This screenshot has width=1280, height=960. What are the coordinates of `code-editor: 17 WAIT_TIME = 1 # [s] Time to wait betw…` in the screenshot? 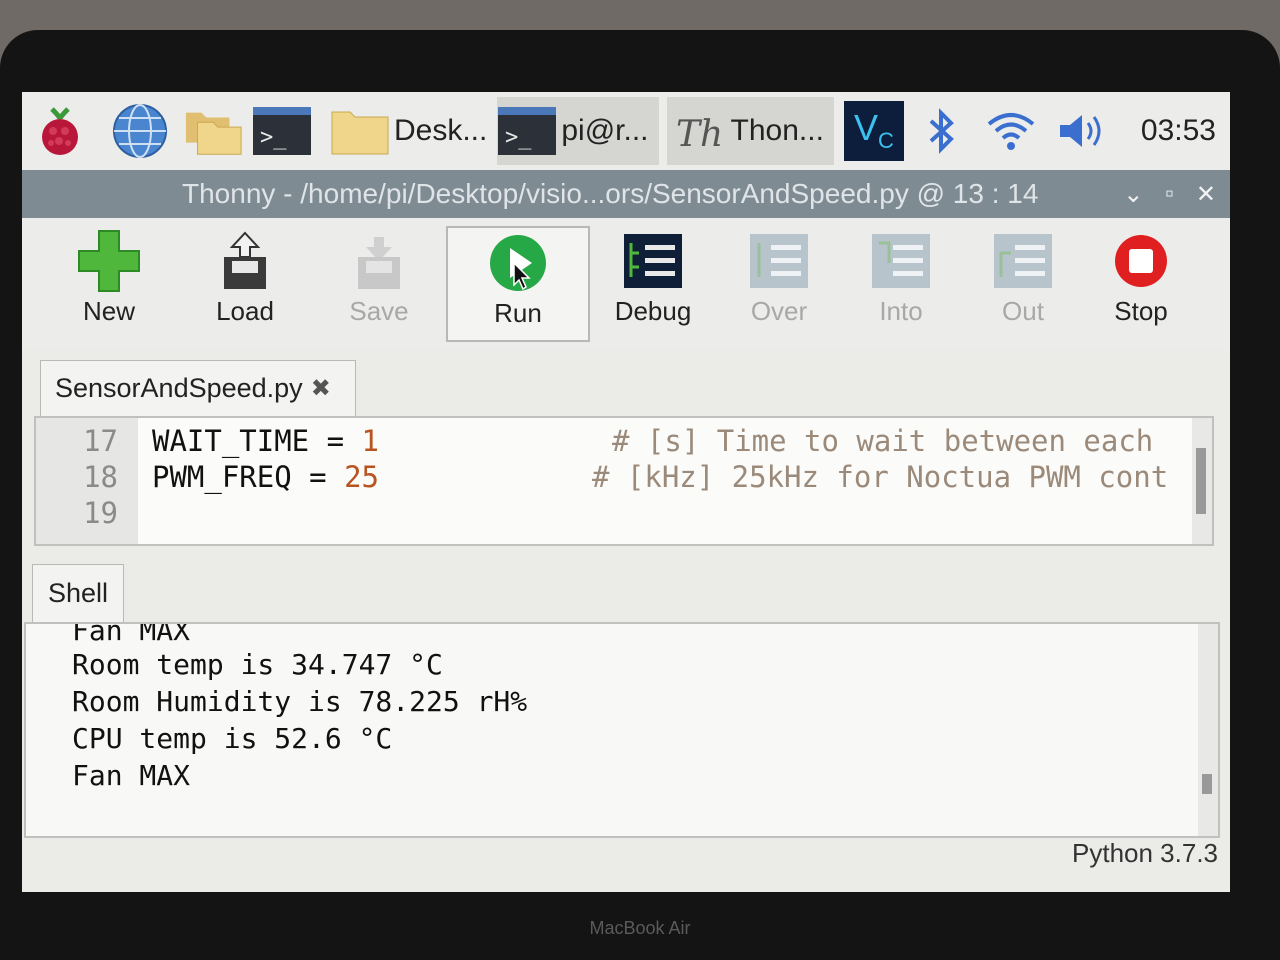 It's located at (624, 481).